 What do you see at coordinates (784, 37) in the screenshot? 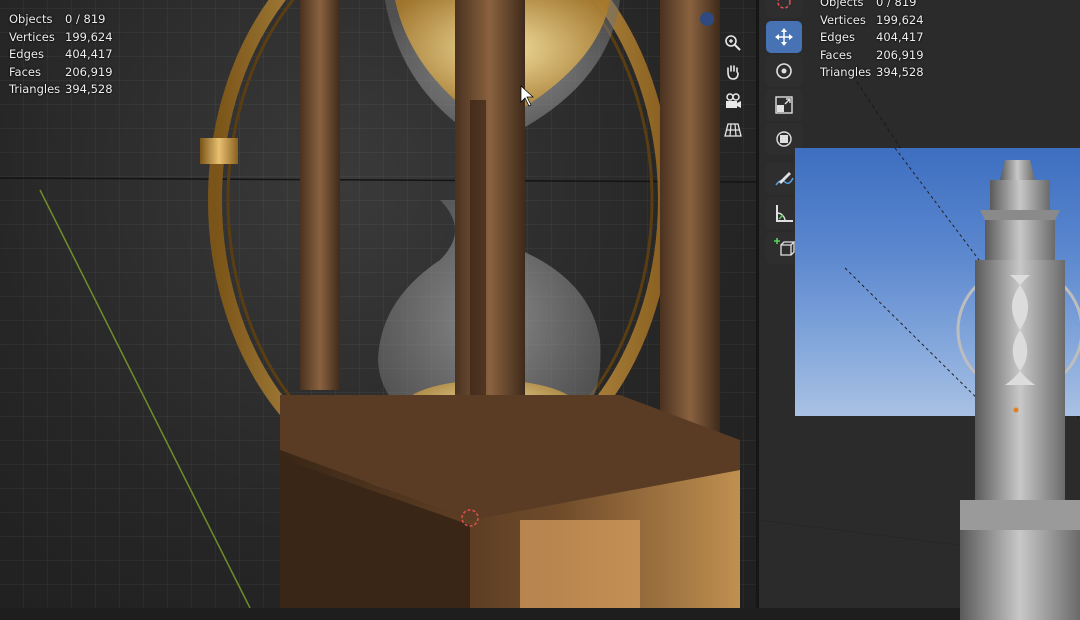
I see `move-icon` at bounding box center [784, 37].